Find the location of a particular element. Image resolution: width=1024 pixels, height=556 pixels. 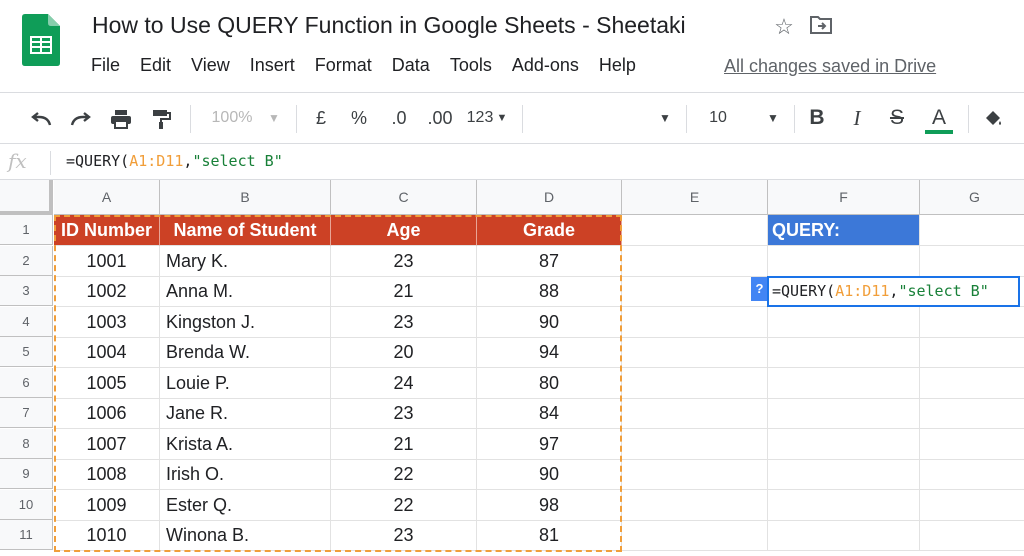

bold-button: B is located at coordinates (817, 118).